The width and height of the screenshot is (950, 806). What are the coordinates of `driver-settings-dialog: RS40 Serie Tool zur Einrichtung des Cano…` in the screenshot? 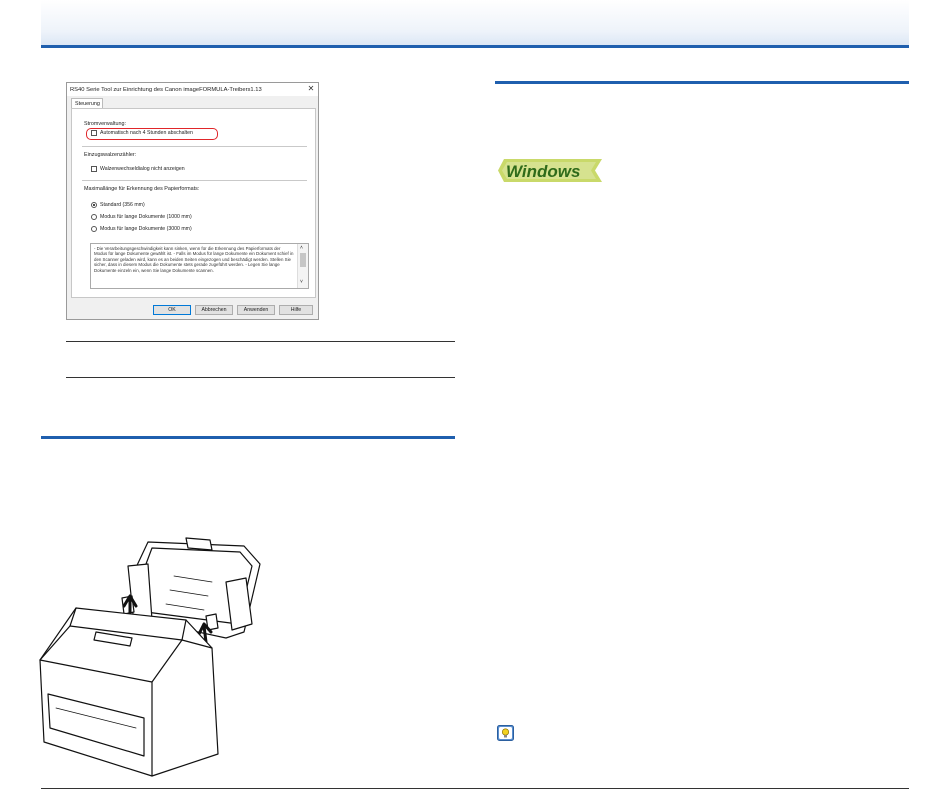 It's located at (192, 201).